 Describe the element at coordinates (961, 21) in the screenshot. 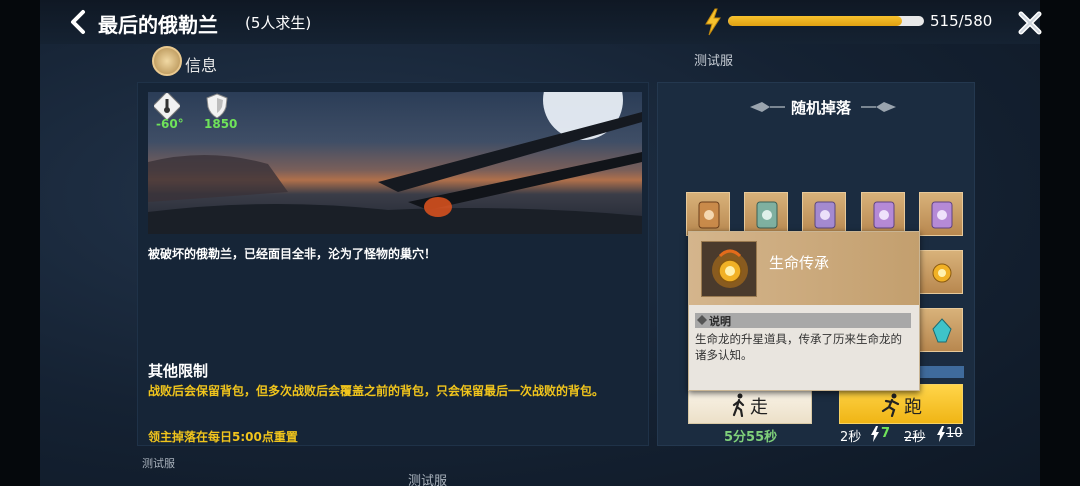

I see `energy-count: 515/580` at that location.